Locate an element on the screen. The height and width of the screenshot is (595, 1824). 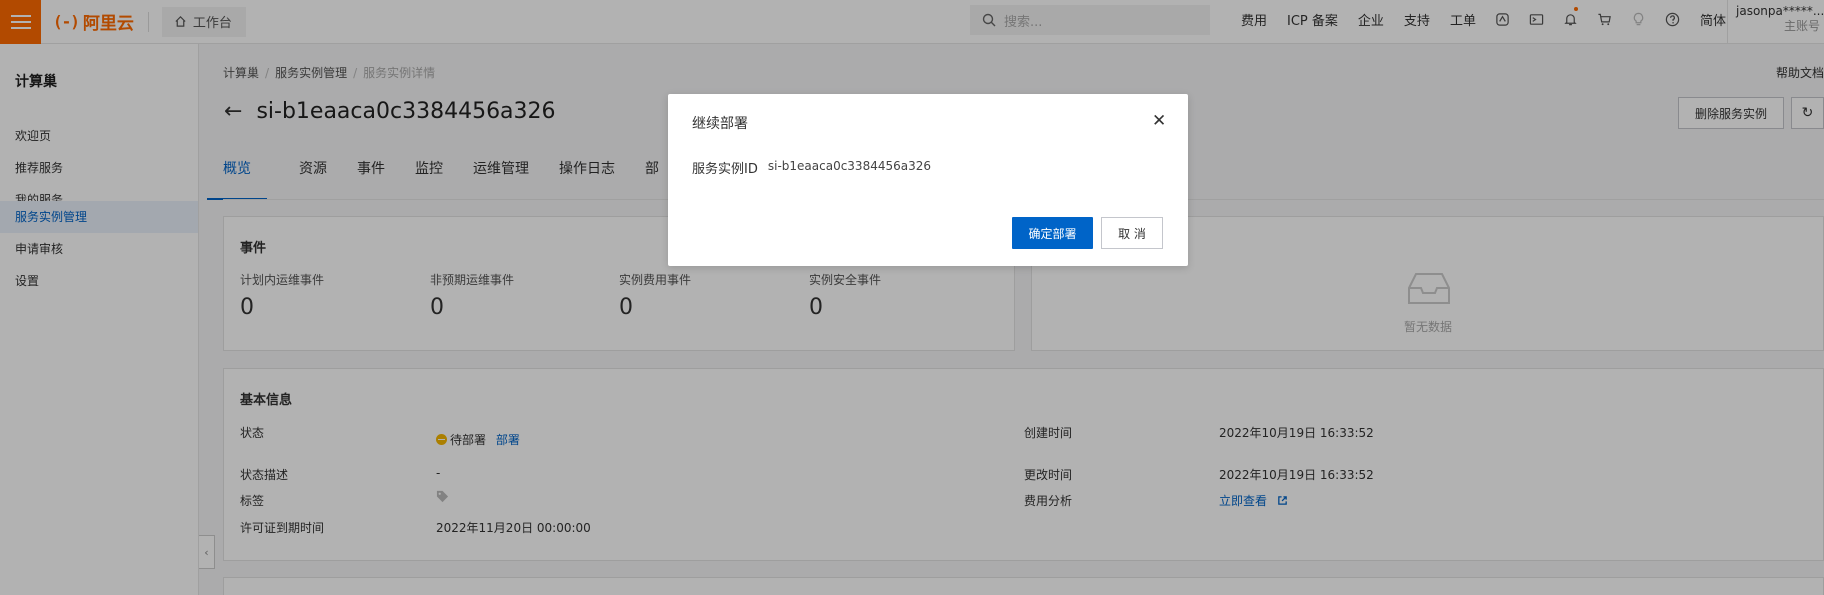
instance-id-label: 服务实例ID is located at coordinates (725, 169).